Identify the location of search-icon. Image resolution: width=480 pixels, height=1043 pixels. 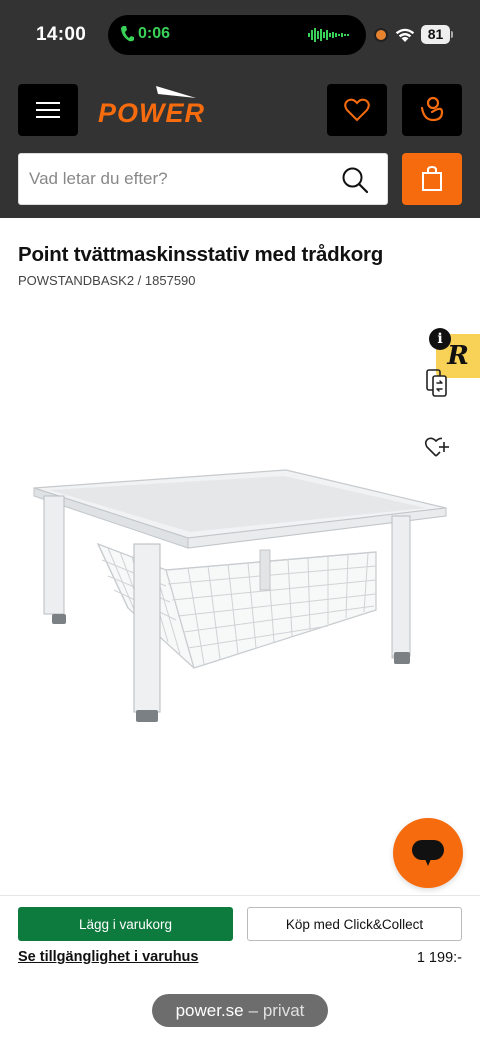
(355, 180).